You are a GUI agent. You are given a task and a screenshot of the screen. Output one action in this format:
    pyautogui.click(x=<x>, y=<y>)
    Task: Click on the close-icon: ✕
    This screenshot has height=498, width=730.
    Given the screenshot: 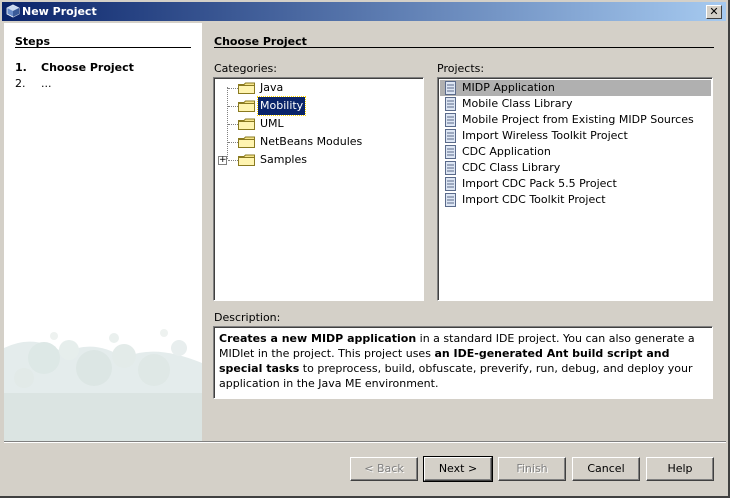 What is the action you would take?
    pyautogui.click(x=714, y=11)
    